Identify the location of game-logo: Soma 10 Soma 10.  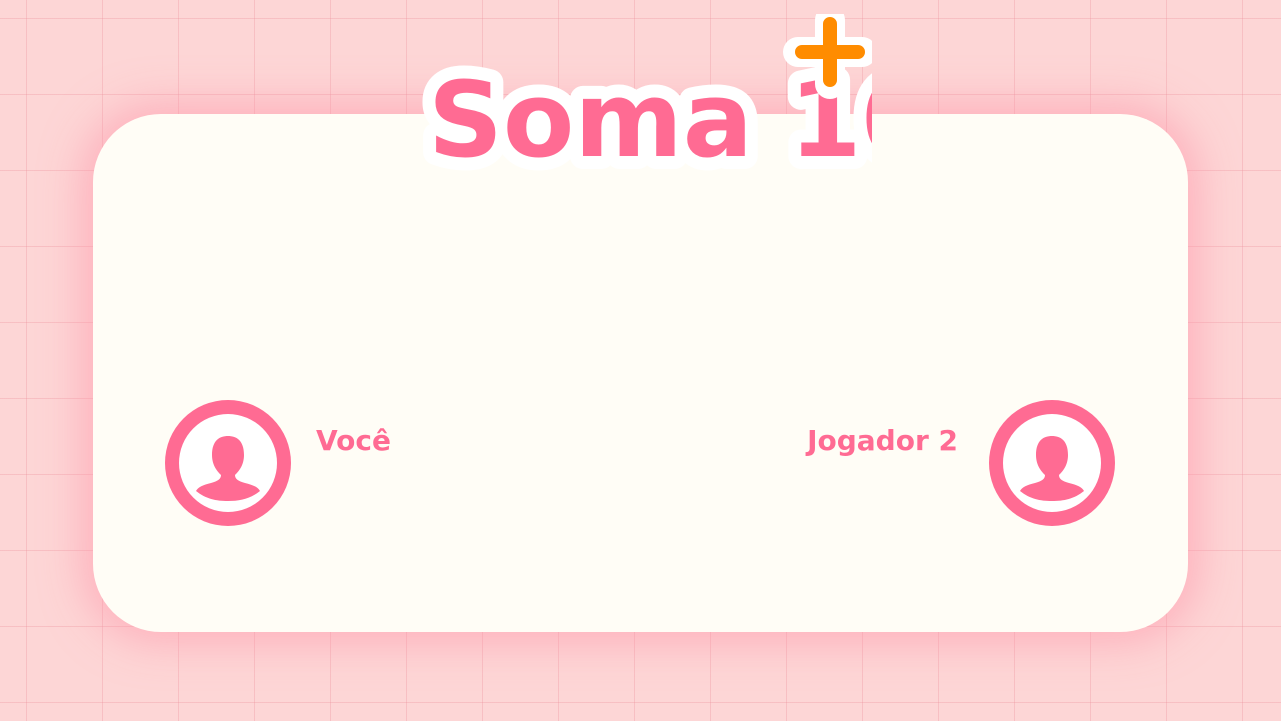
(642, 99).